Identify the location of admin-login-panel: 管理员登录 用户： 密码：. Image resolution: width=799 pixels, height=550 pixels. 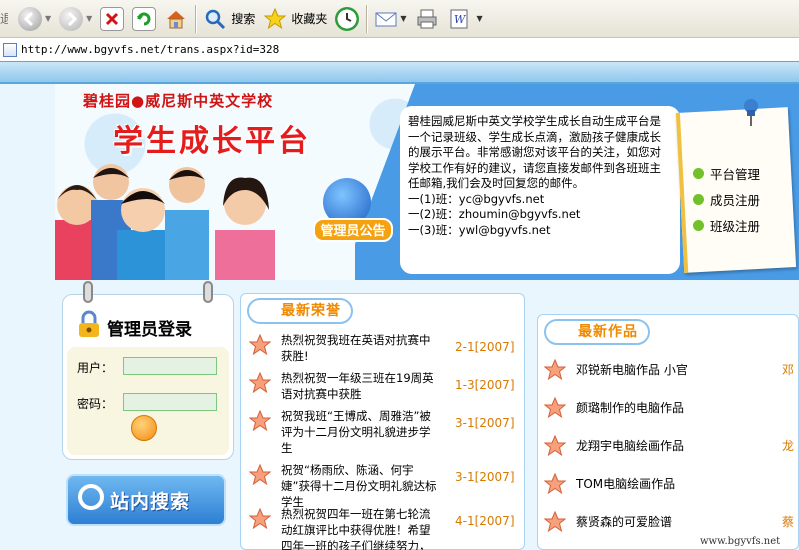
(148, 370).